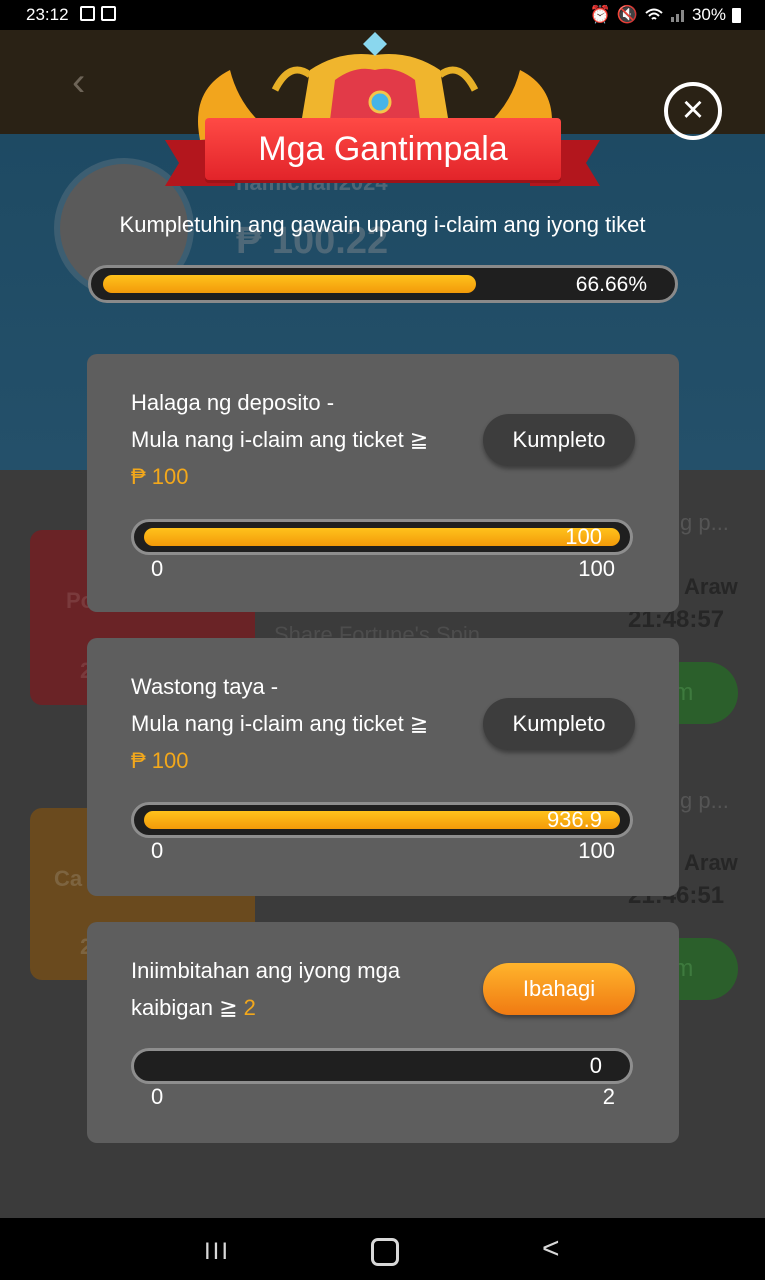  Describe the element at coordinates (217, 1252) in the screenshot. I see `recents-icon: III` at that location.